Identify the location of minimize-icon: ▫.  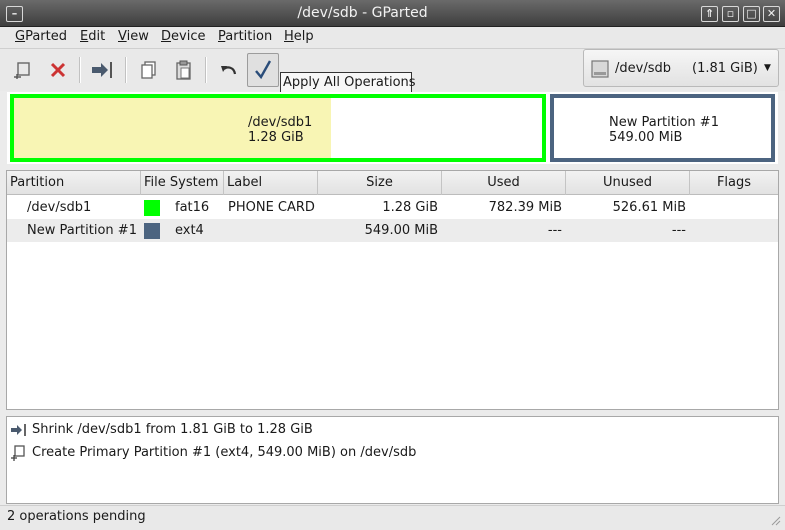
(730, 14).